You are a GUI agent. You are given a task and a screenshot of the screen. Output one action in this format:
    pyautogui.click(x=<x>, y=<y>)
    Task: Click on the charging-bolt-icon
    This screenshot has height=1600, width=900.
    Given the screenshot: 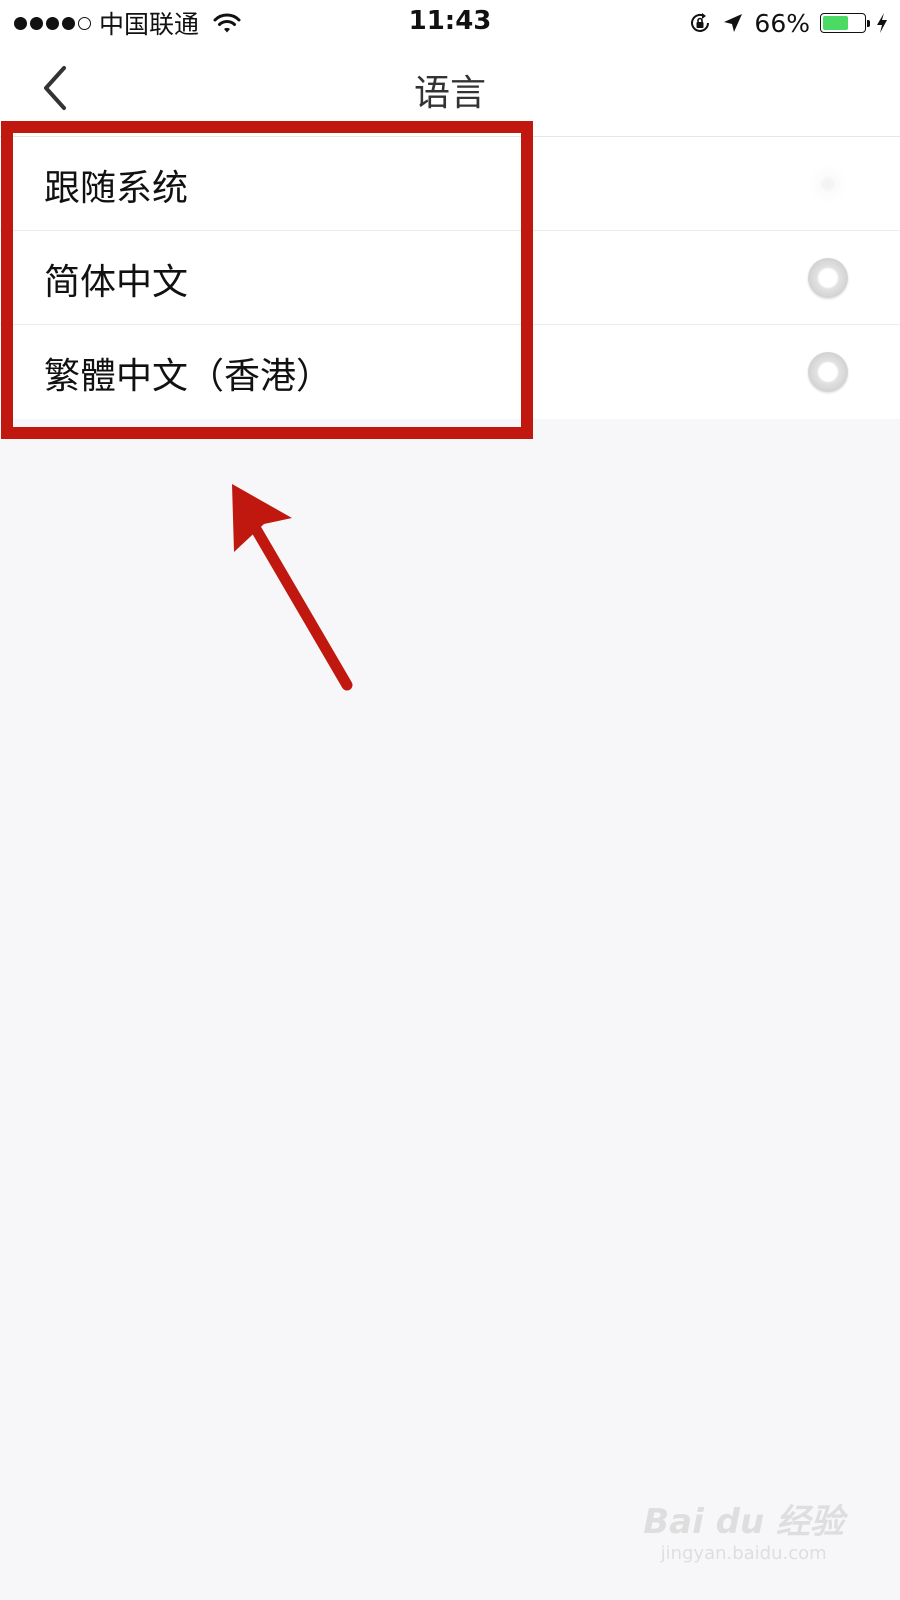 What is the action you would take?
    pyautogui.click(x=882, y=23)
    